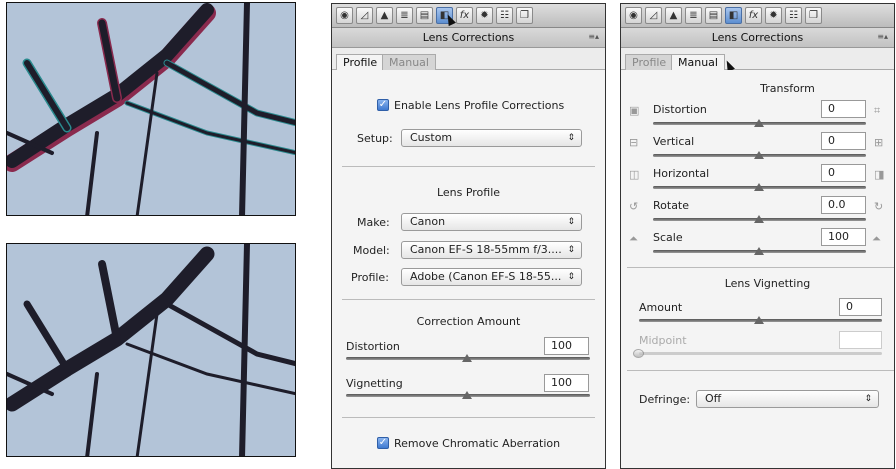 This screenshot has height=469, width=896. What do you see at coordinates (638, 353) in the screenshot?
I see `midpoint-slider-thumb` at bounding box center [638, 353].